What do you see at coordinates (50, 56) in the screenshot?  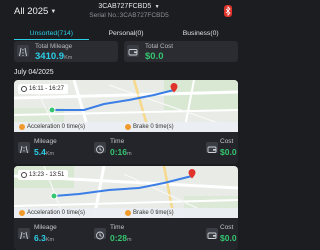 I see `total-mileage-value: 3410.9` at bounding box center [50, 56].